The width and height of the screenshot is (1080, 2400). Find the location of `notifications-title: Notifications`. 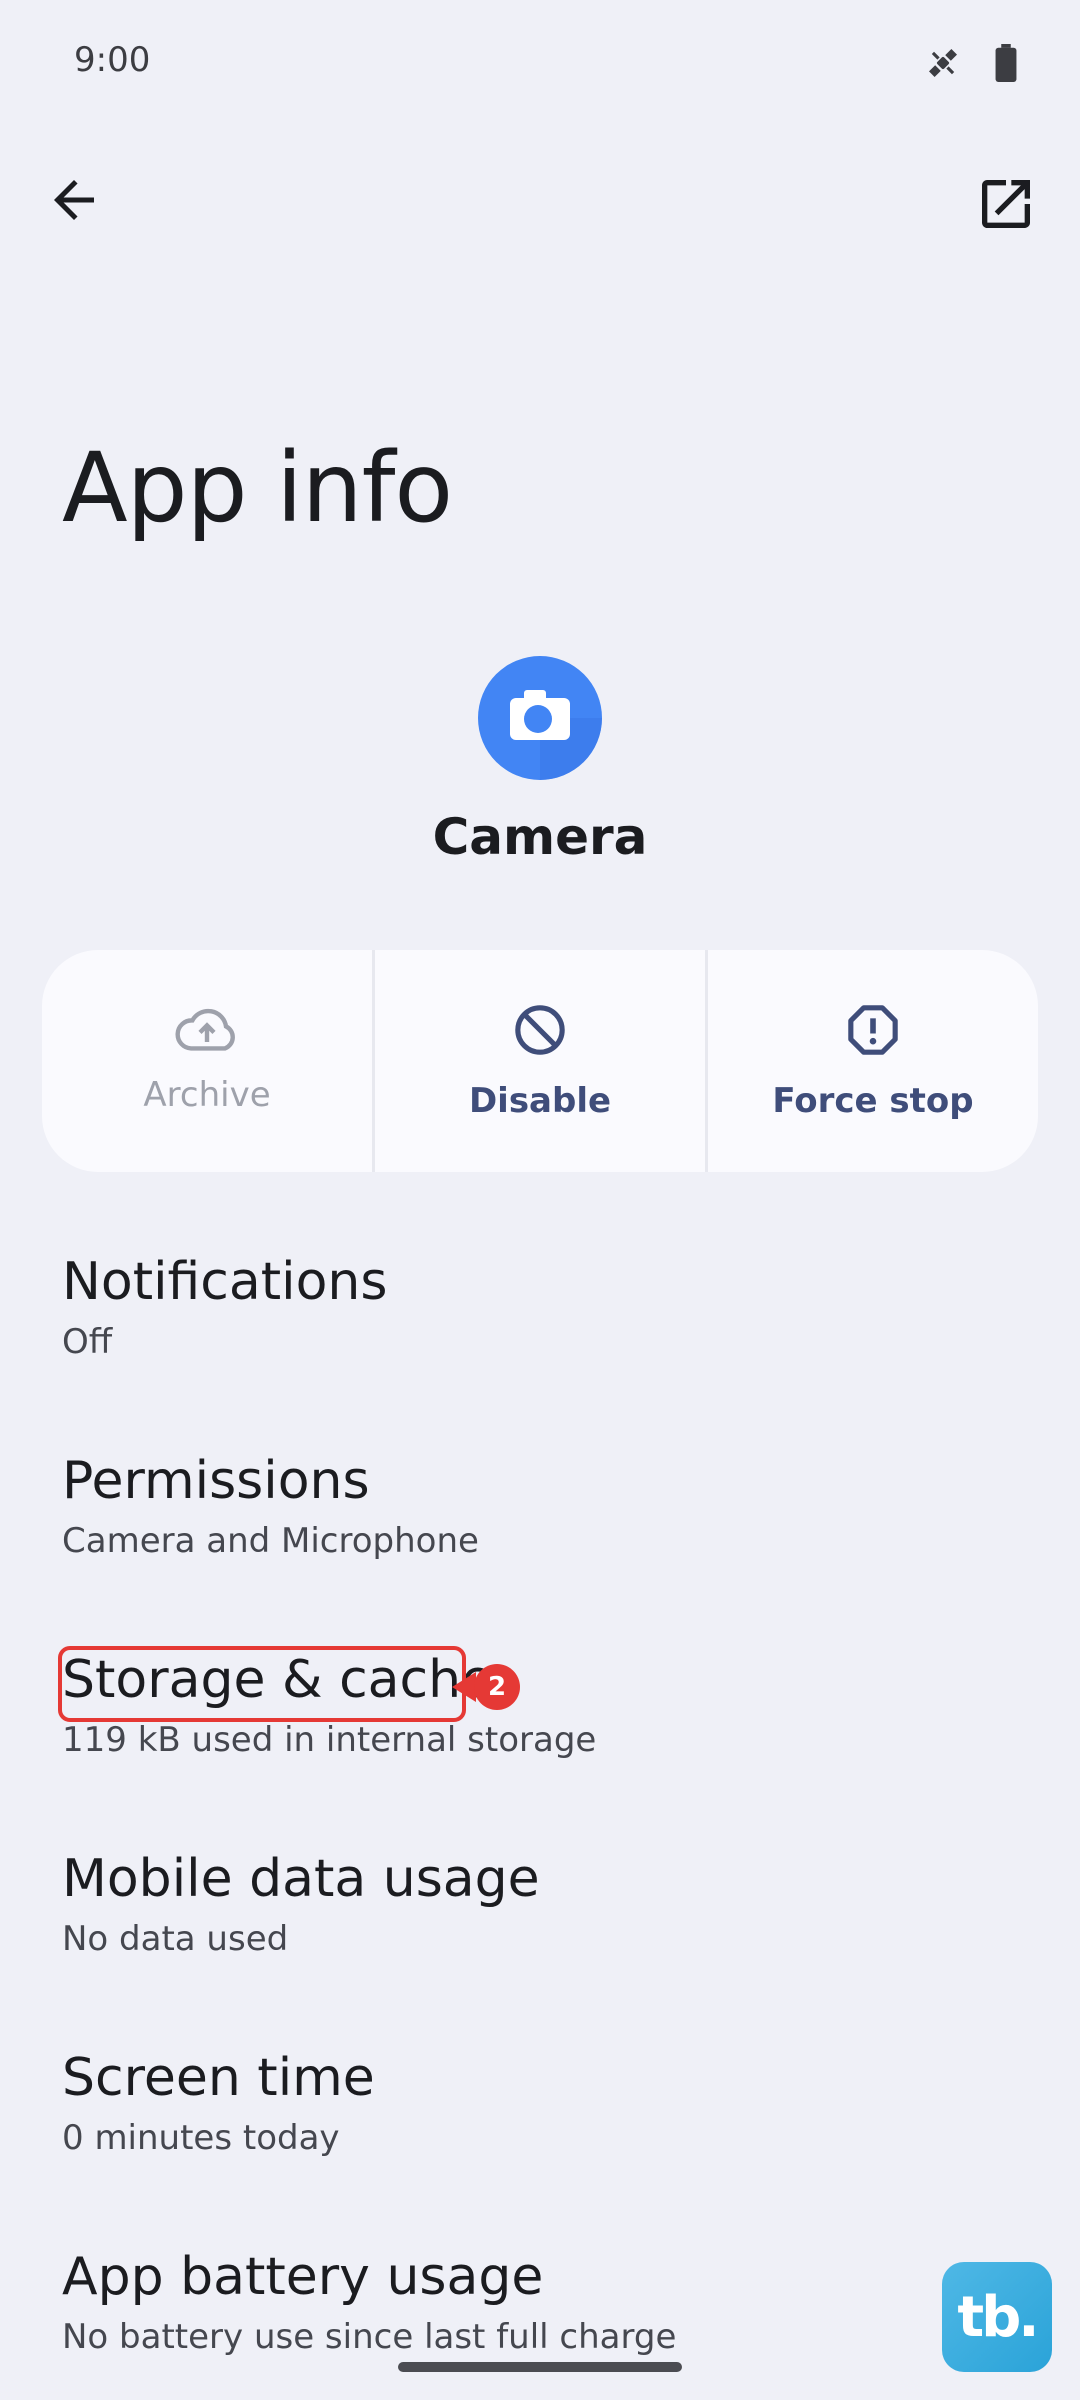

notifications-title: Notifications is located at coordinates (225, 1282).